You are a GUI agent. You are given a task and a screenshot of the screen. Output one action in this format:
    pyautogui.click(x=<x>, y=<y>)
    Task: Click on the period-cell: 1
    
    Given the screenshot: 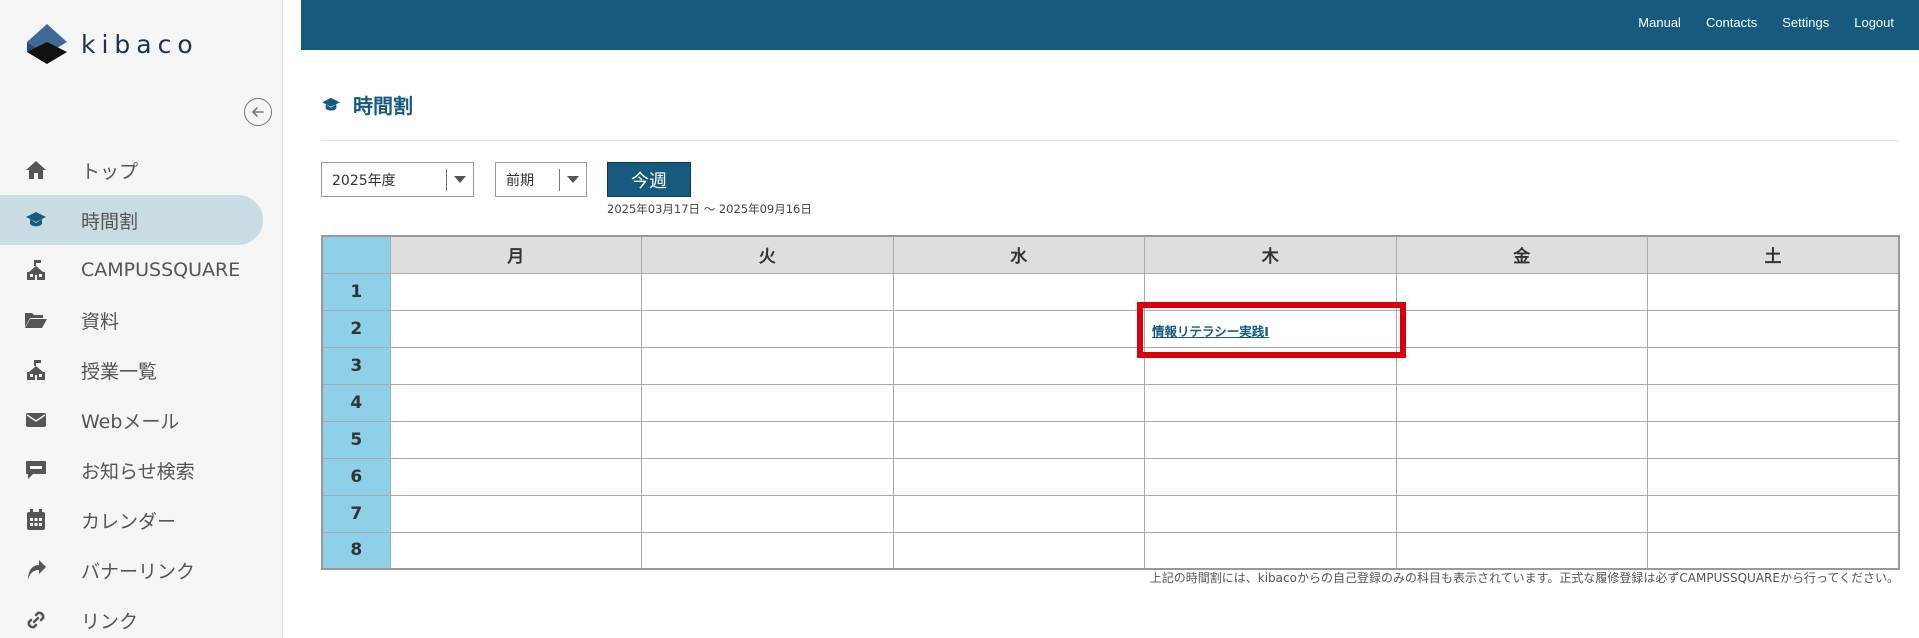 What is the action you would take?
    pyautogui.click(x=356, y=291)
    